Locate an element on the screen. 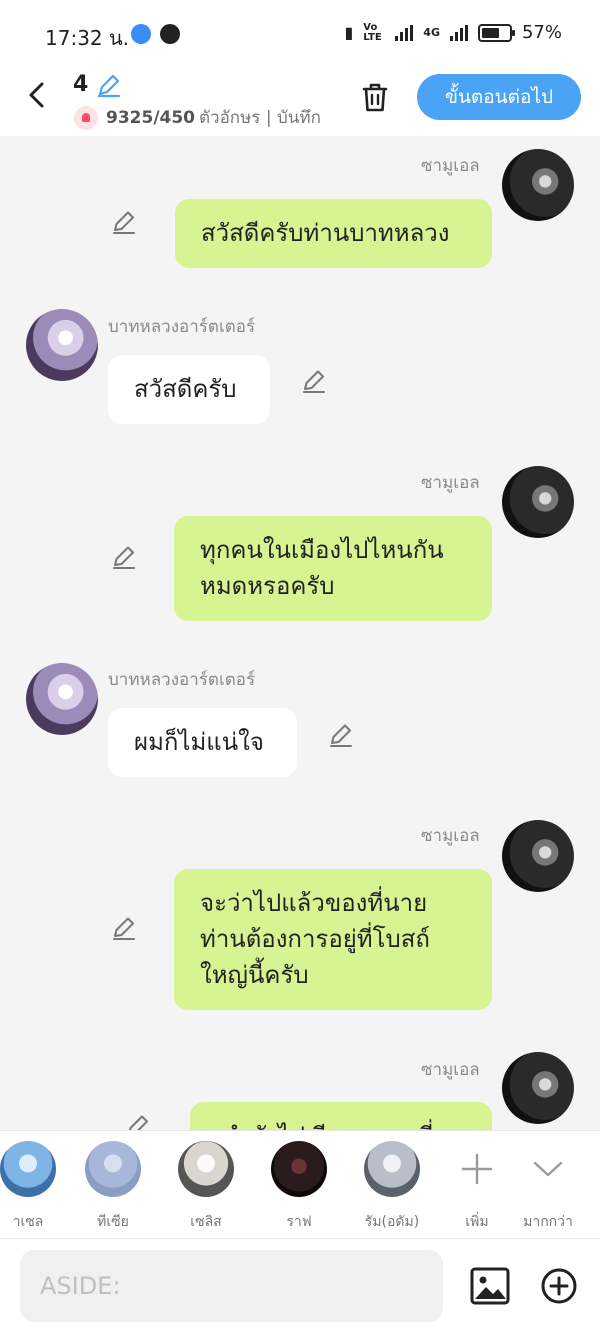 Image resolution: width=600 pixels, height=1333 pixels. add-circle-icon is located at coordinates (559, 1286).